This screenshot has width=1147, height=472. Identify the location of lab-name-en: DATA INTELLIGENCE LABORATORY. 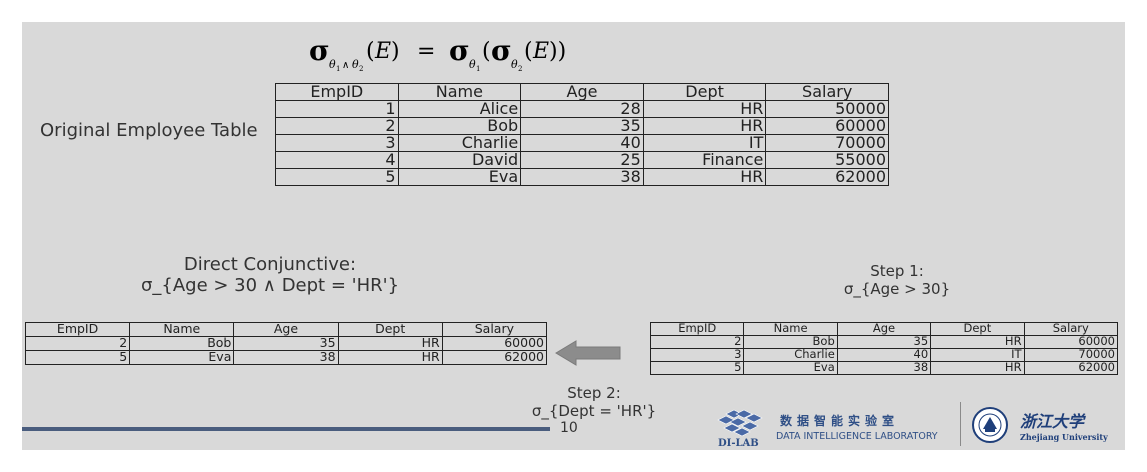
(857, 436).